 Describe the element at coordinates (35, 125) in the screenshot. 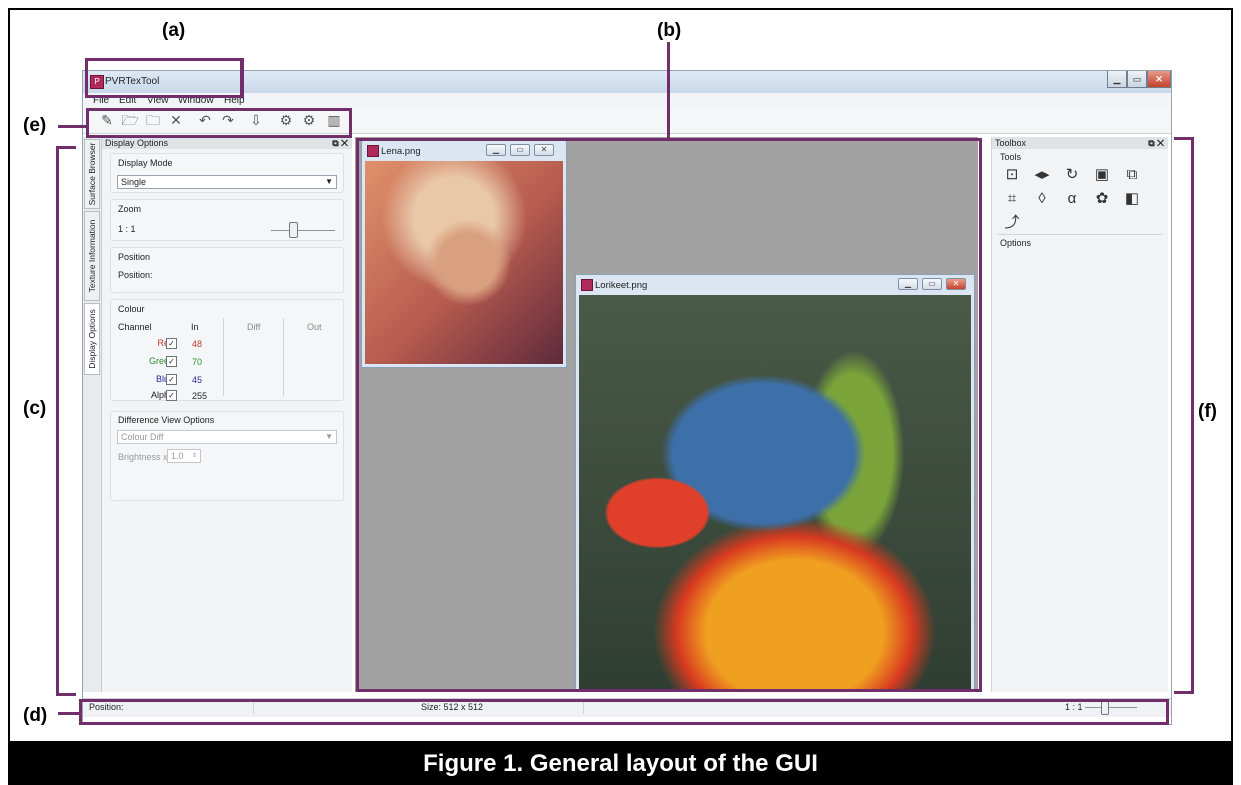

I see `annotation-e: (e)` at that location.